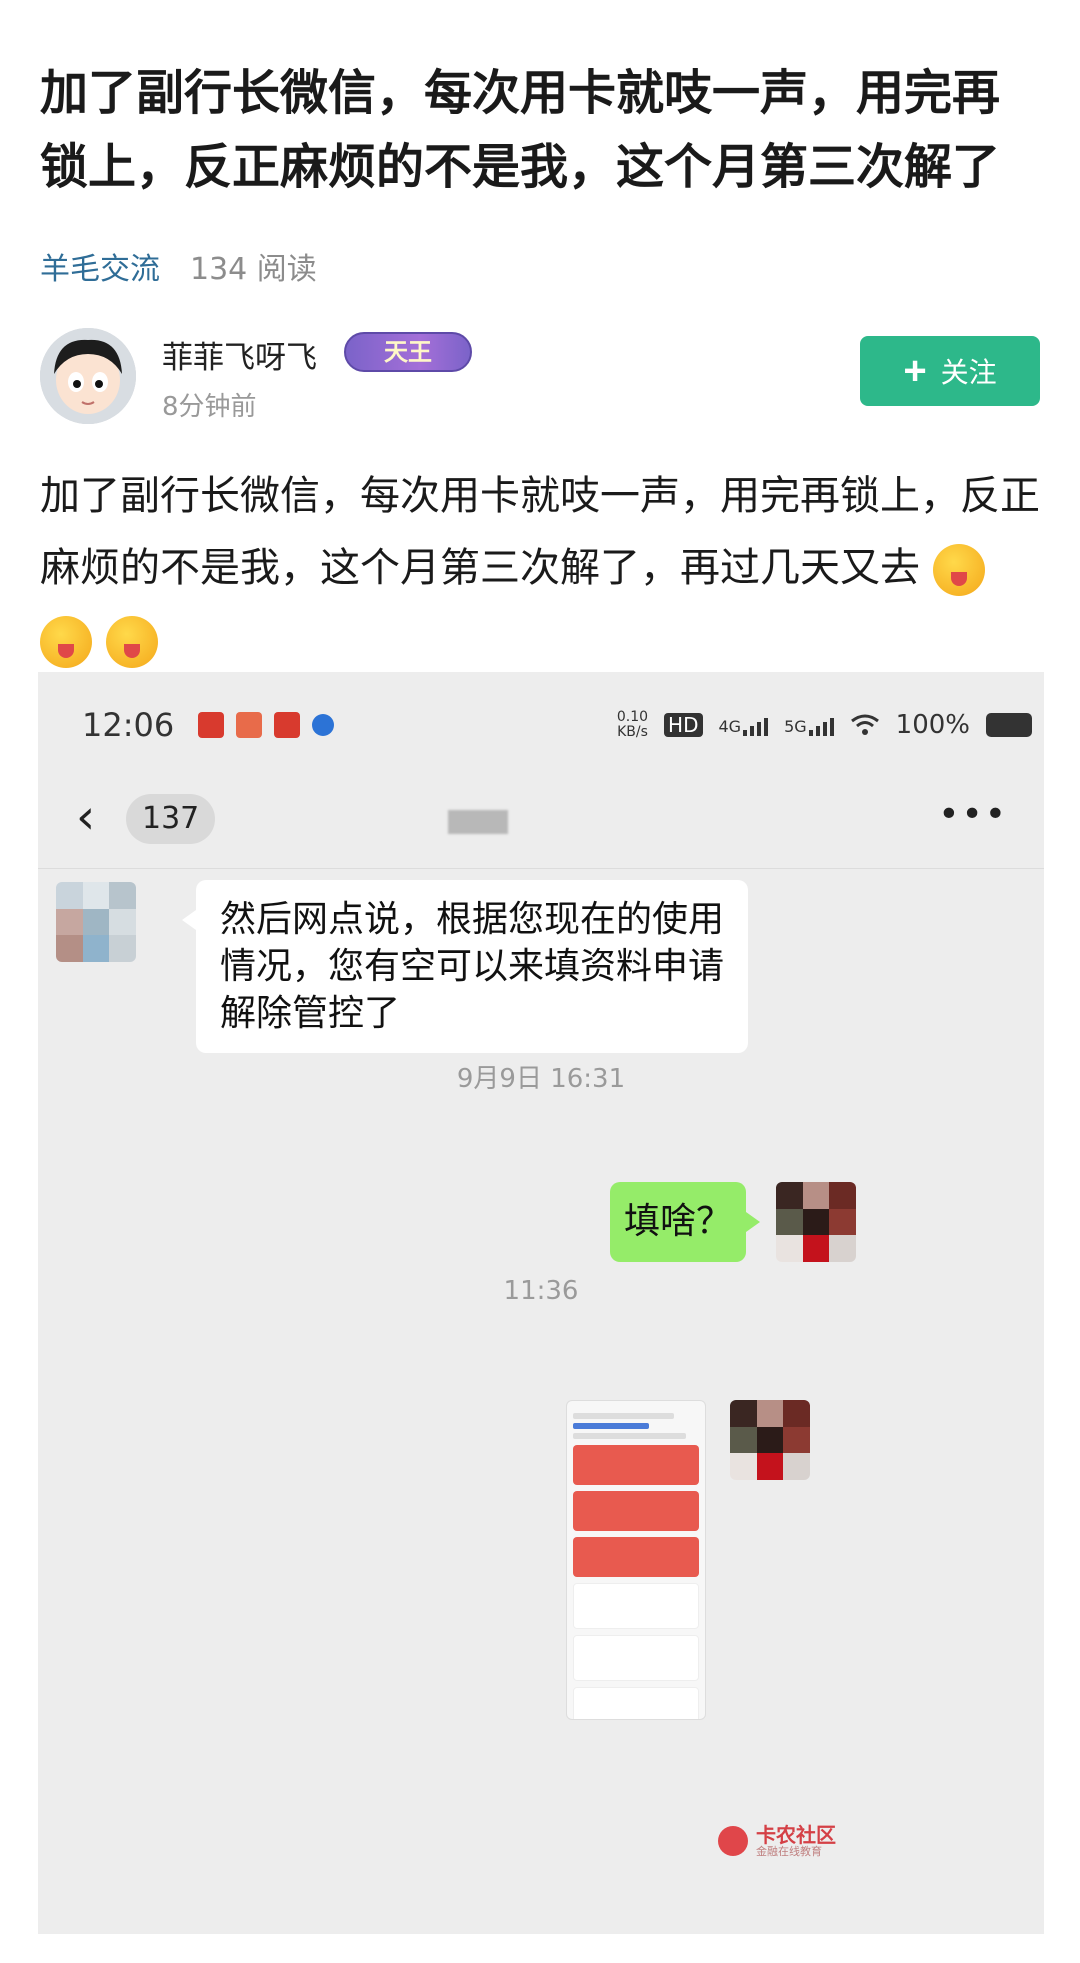 The image size is (1080, 1963). What do you see at coordinates (171, 819) in the screenshot?
I see `unread-count: 137` at bounding box center [171, 819].